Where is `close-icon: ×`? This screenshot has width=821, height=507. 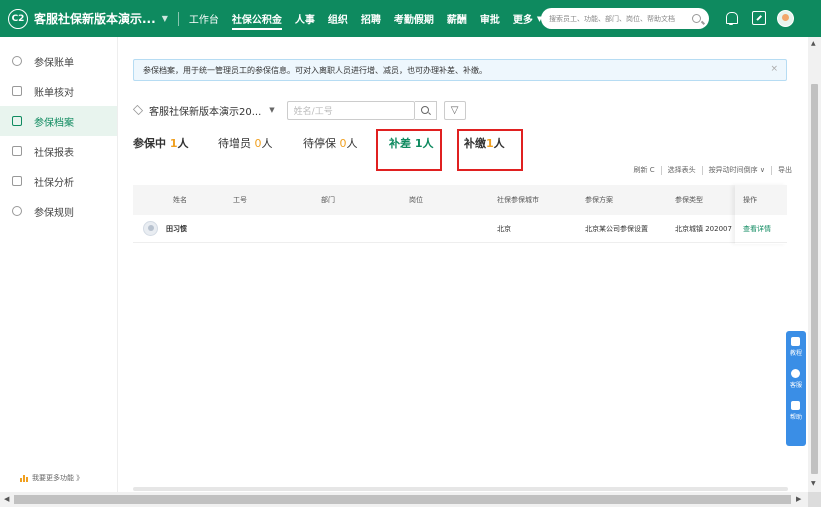 close-icon: × is located at coordinates (774, 69).